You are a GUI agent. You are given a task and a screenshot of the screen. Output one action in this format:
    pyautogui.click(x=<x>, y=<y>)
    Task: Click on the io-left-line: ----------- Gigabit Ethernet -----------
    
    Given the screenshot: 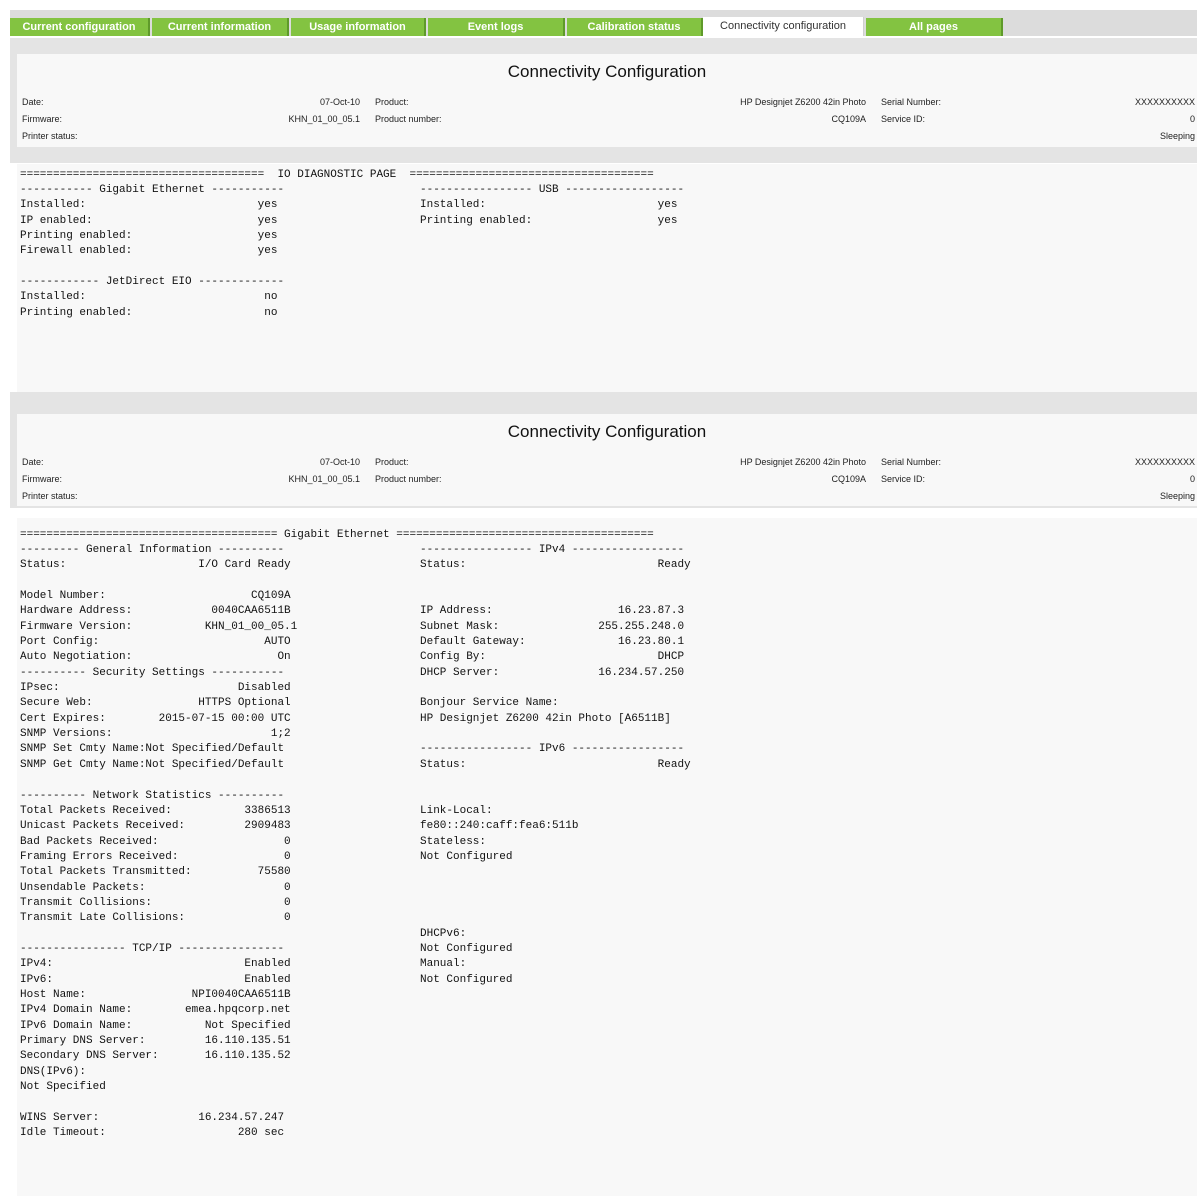 What is the action you would take?
    pyautogui.click(x=152, y=190)
    